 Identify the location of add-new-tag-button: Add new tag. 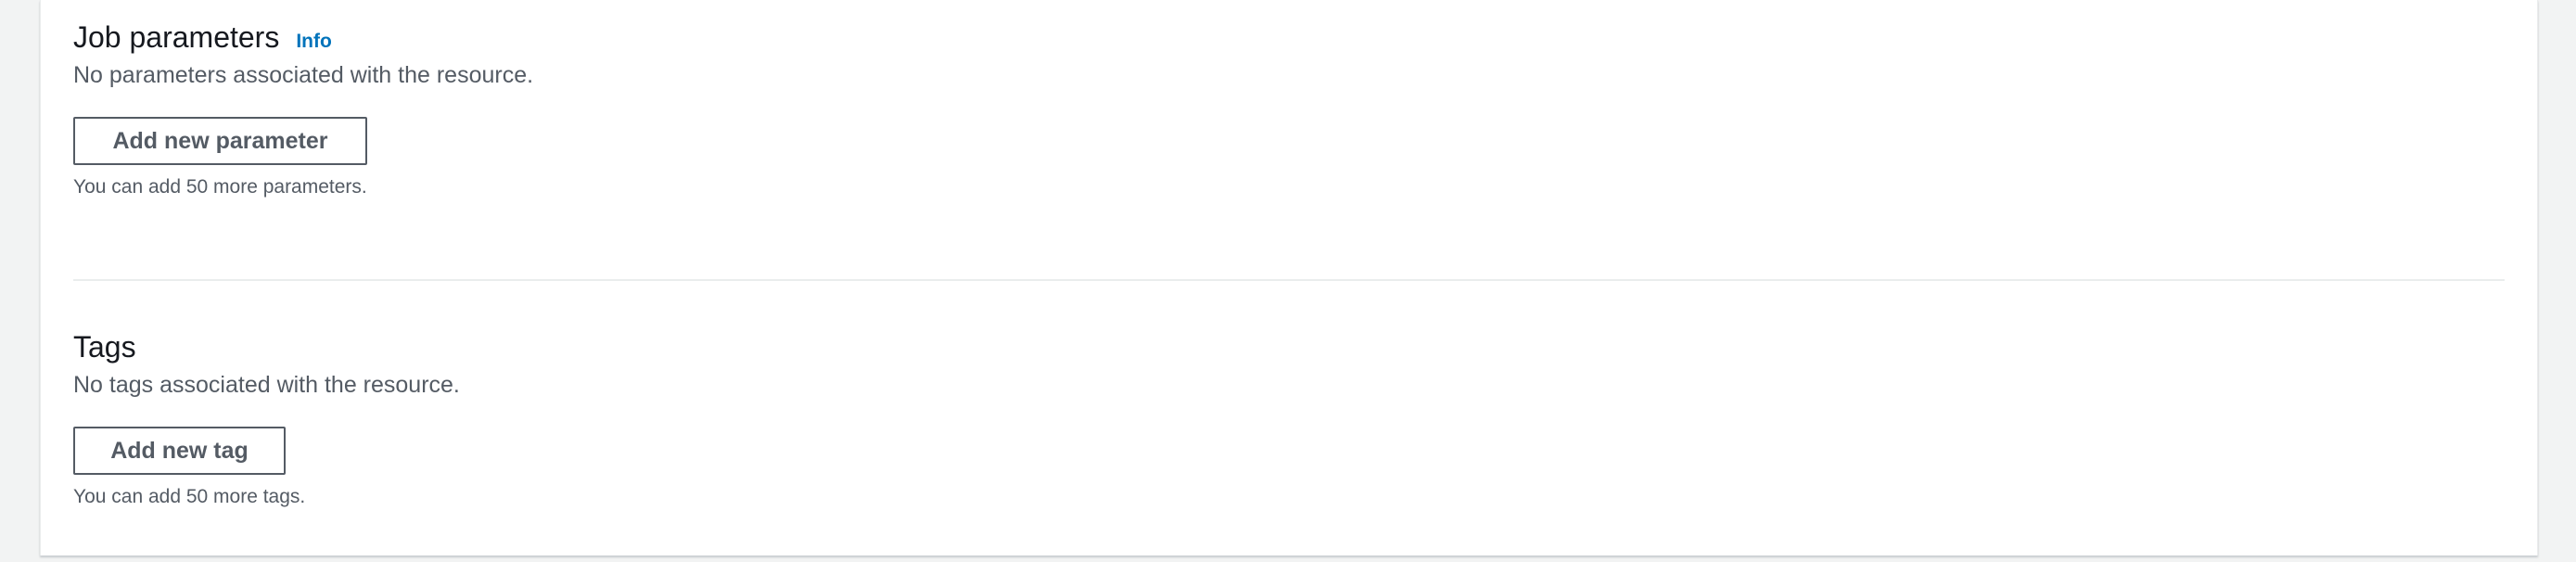
(180, 451).